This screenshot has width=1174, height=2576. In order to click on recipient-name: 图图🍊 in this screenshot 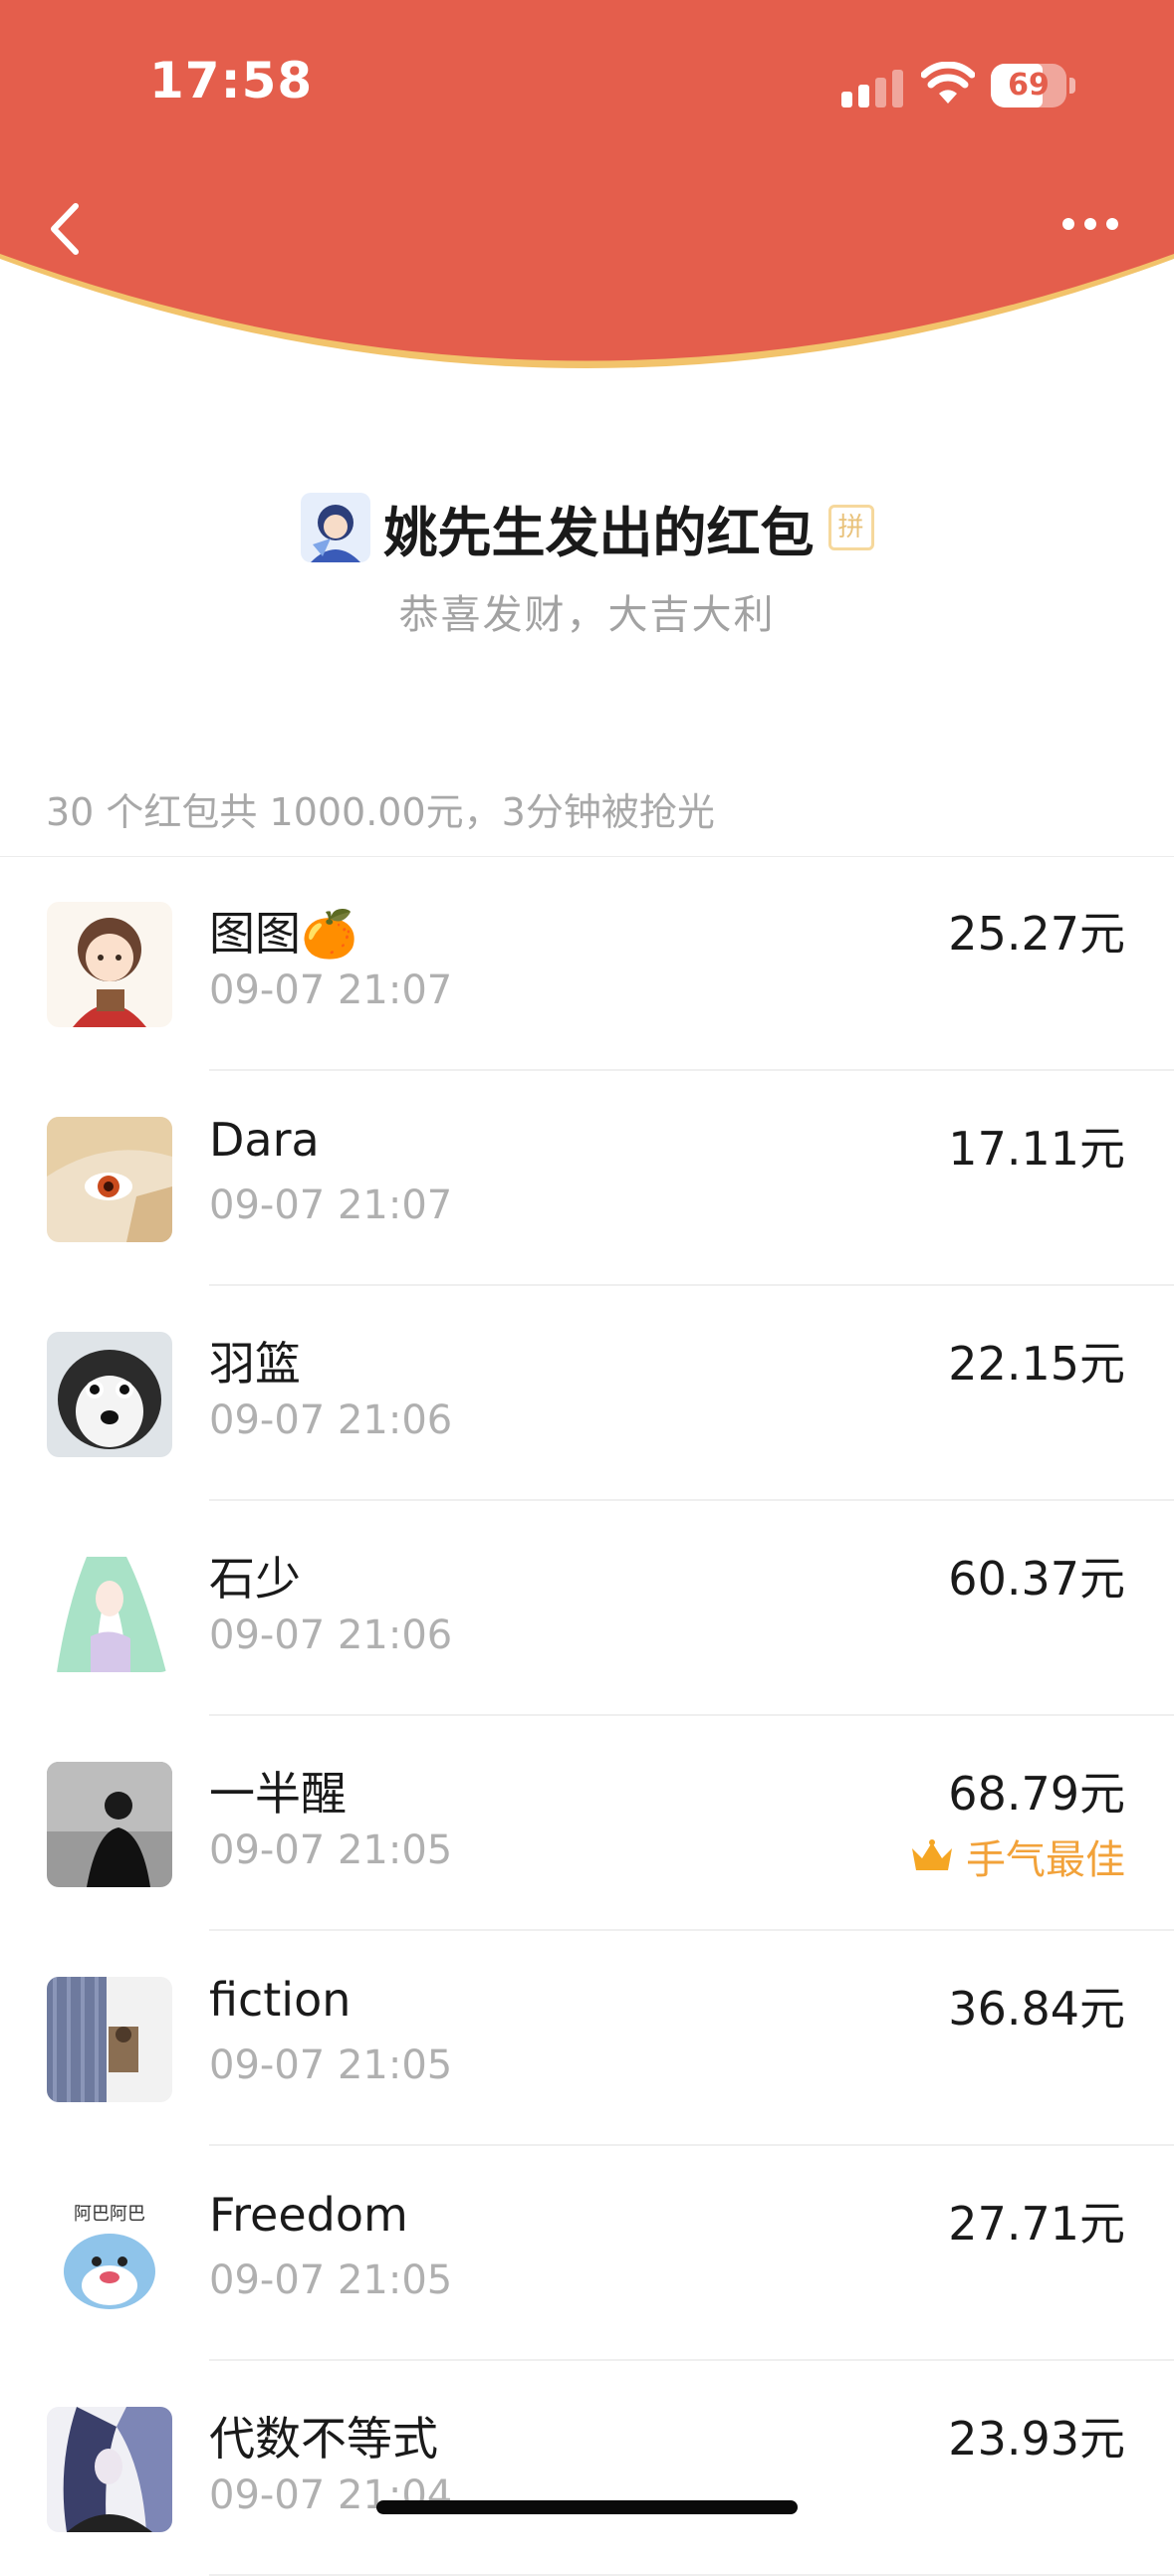, I will do `click(283, 934)`.